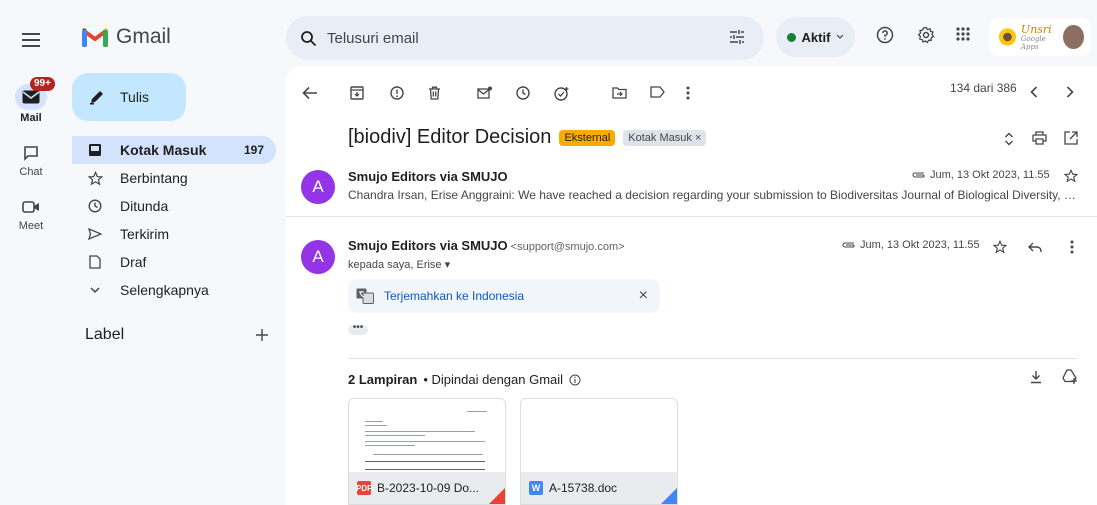 The width and height of the screenshot is (1097, 505). What do you see at coordinates (31, 172) in the screenshot?
I see `rail-chat-label: Chat` at bounding box center [31, 172].